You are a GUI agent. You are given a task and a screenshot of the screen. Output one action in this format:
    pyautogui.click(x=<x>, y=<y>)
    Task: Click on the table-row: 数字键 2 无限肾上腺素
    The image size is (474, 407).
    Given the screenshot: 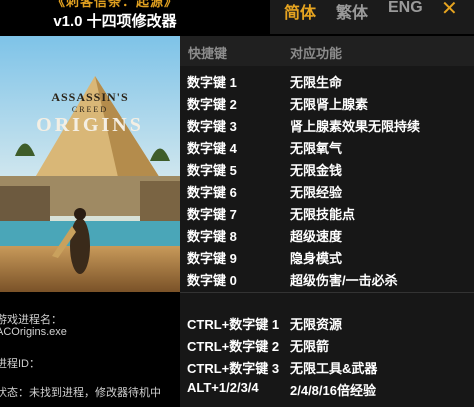 What is the action you would take?
    pyautogui.click(x=327, y=102)
    